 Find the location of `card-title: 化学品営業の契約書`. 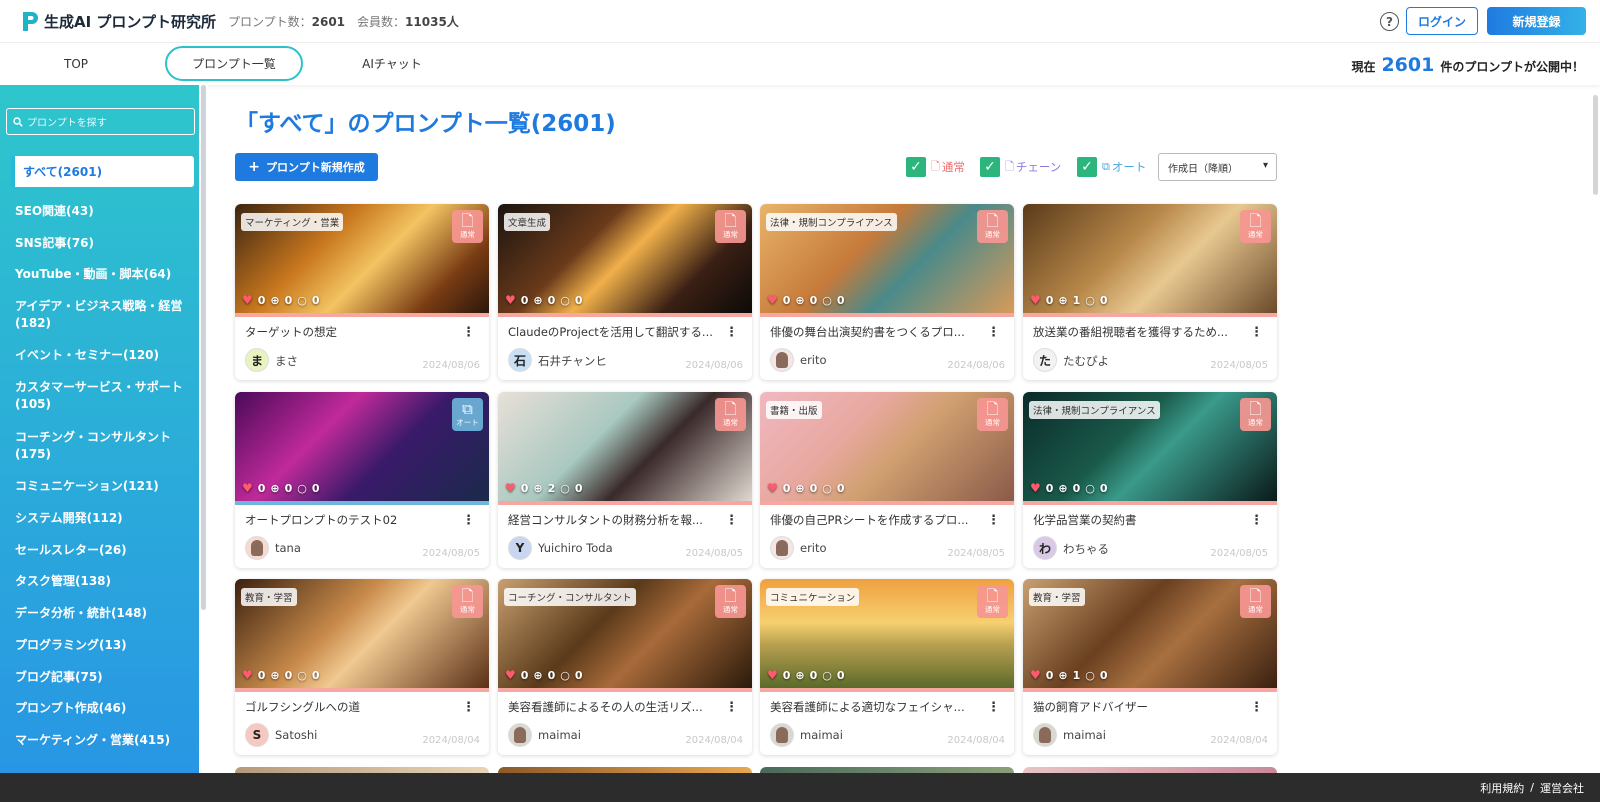

card-title: 化学品営業の契約書 is located at coordinates (1140, 520).